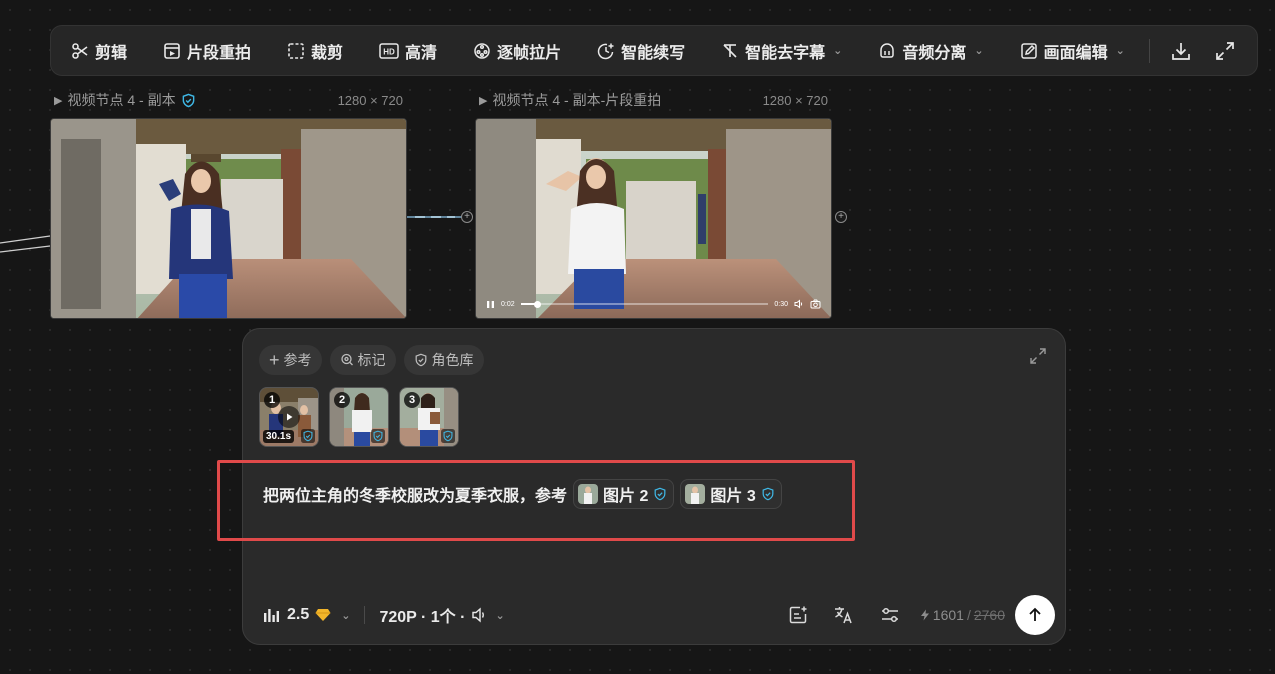 The image size is (1275, 674). What do you see at coordinates (296, 51) in the screenshot?
I see `crop-icon` at bounding box center [296, 51].